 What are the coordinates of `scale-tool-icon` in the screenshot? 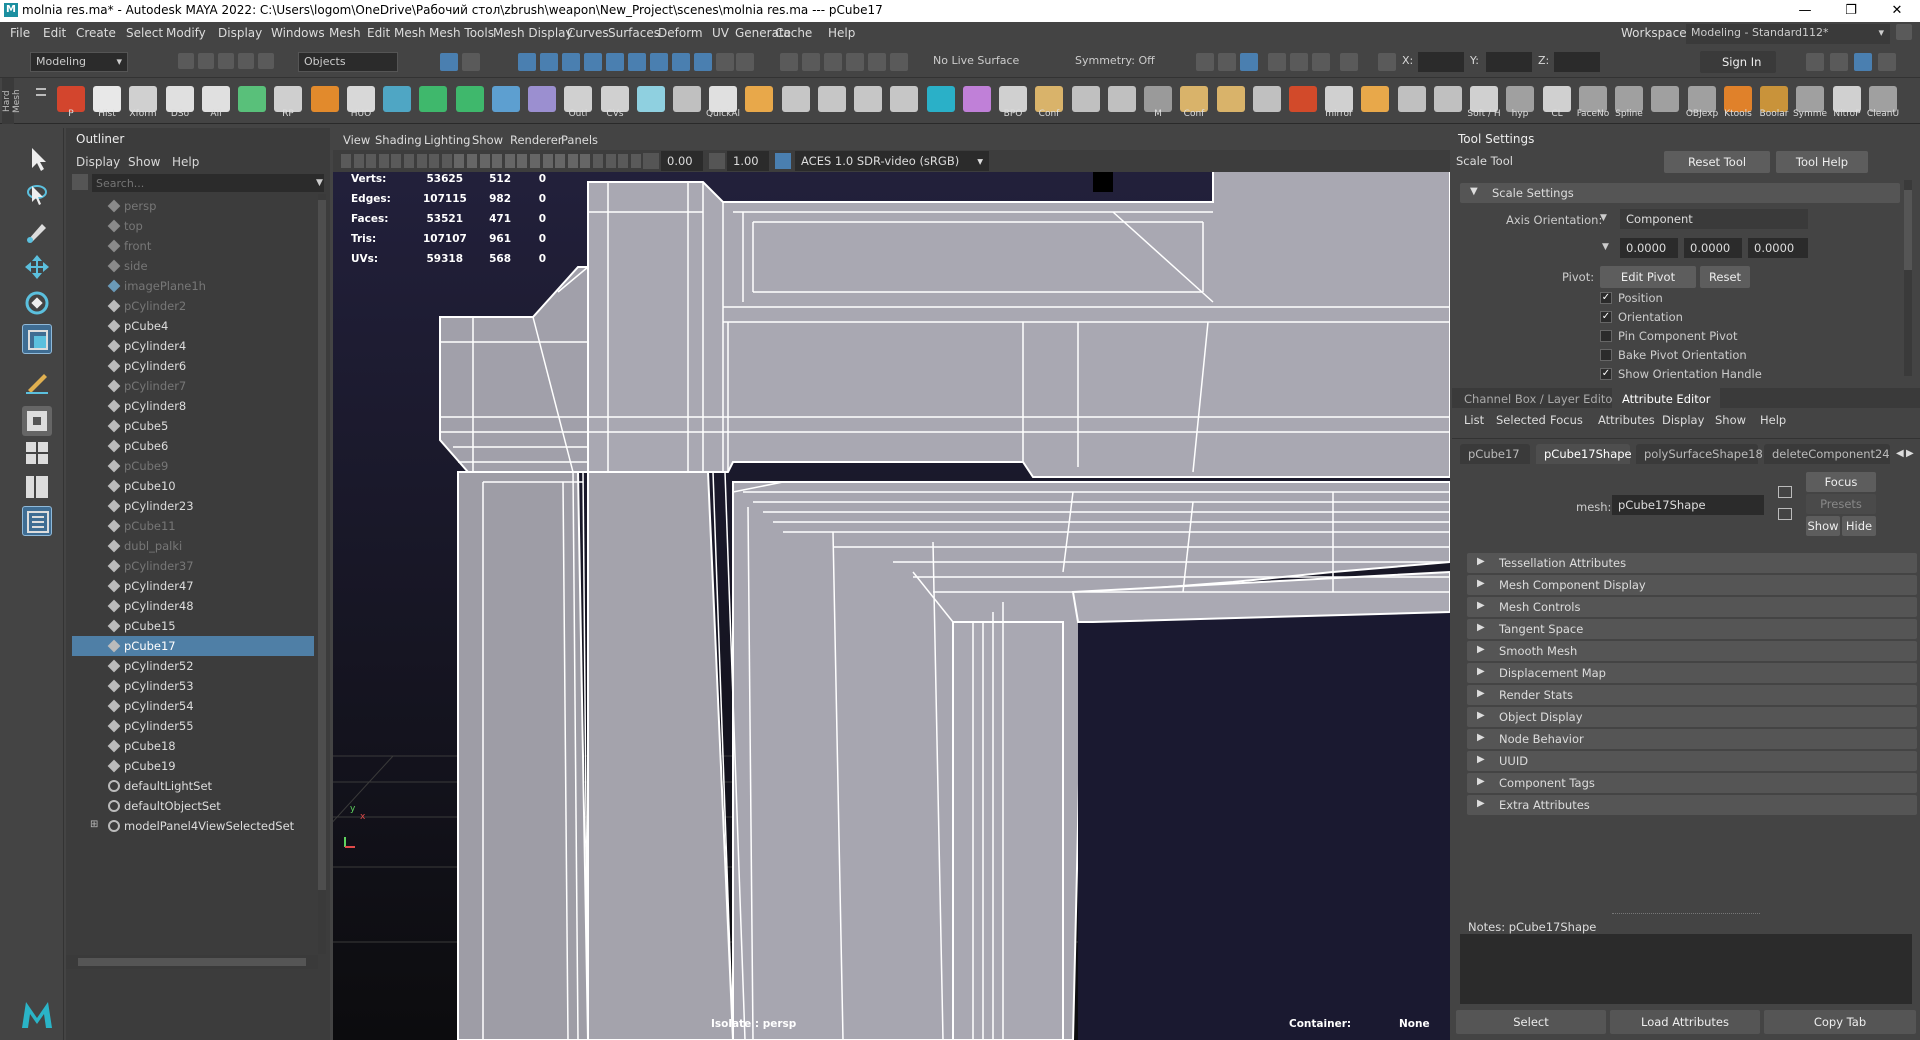 It's located at (37, 339).